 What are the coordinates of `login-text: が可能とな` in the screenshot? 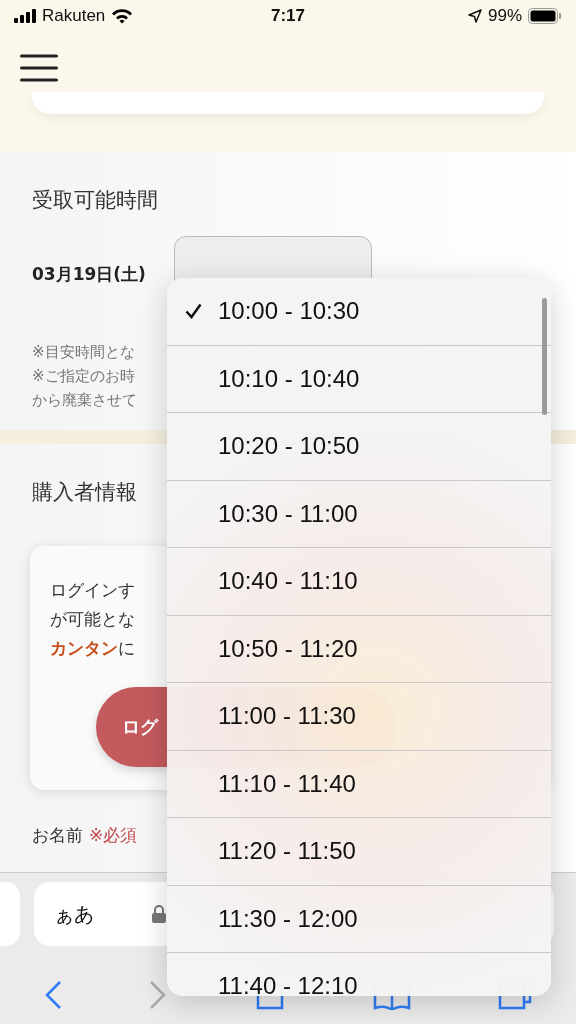 It's located at (92, 619).